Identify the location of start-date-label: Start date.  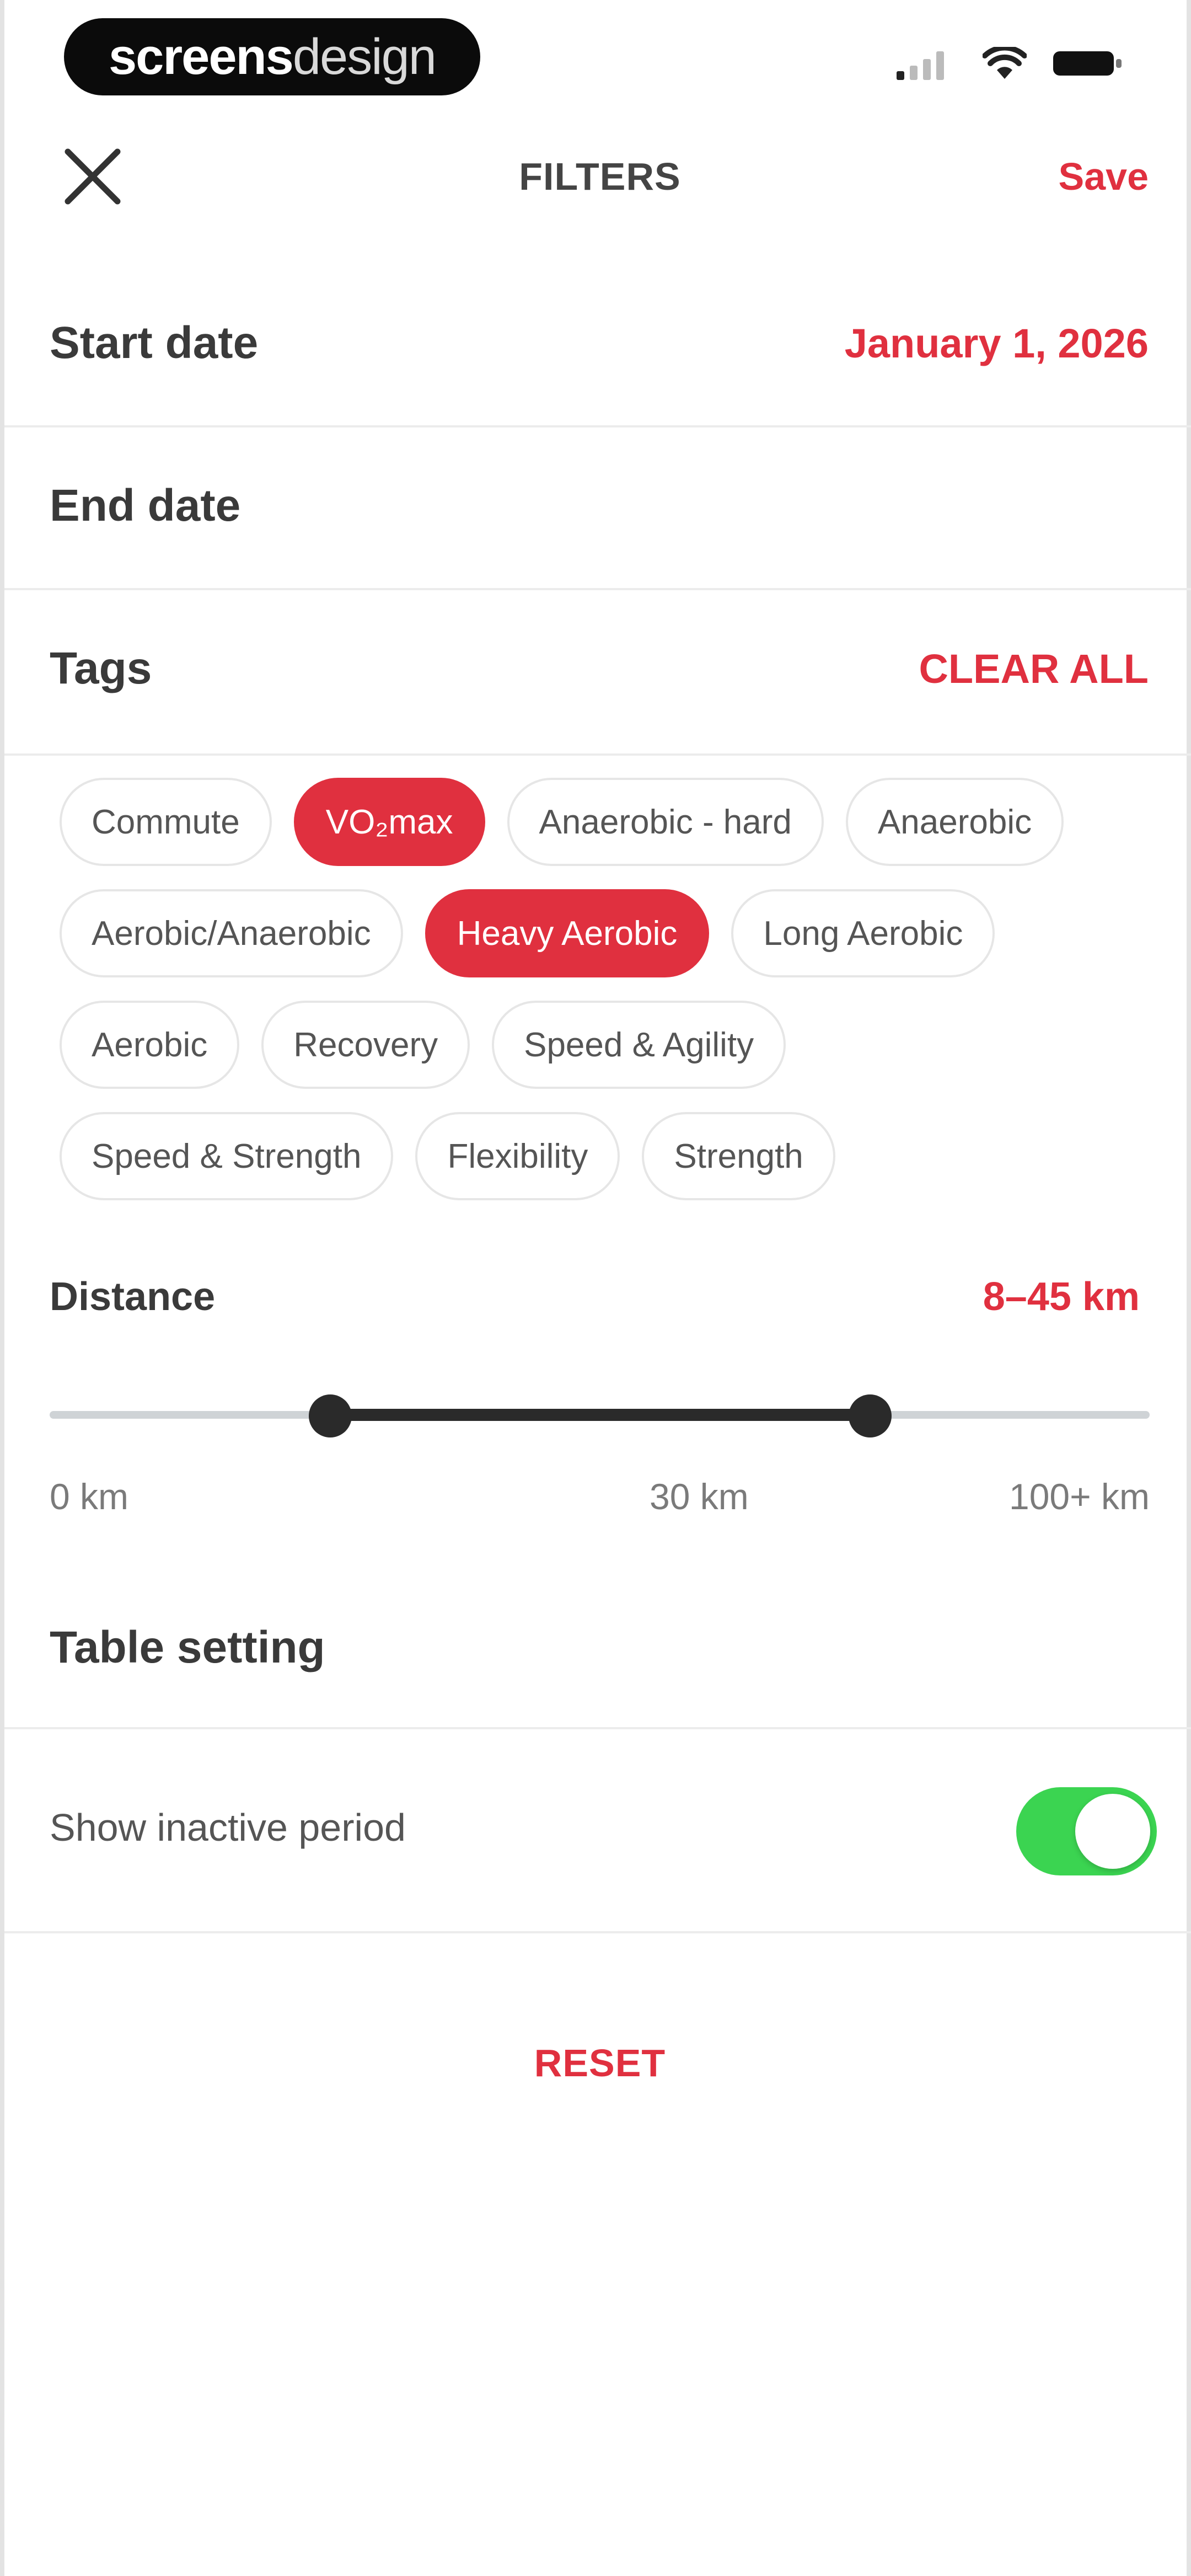
(154, 343).